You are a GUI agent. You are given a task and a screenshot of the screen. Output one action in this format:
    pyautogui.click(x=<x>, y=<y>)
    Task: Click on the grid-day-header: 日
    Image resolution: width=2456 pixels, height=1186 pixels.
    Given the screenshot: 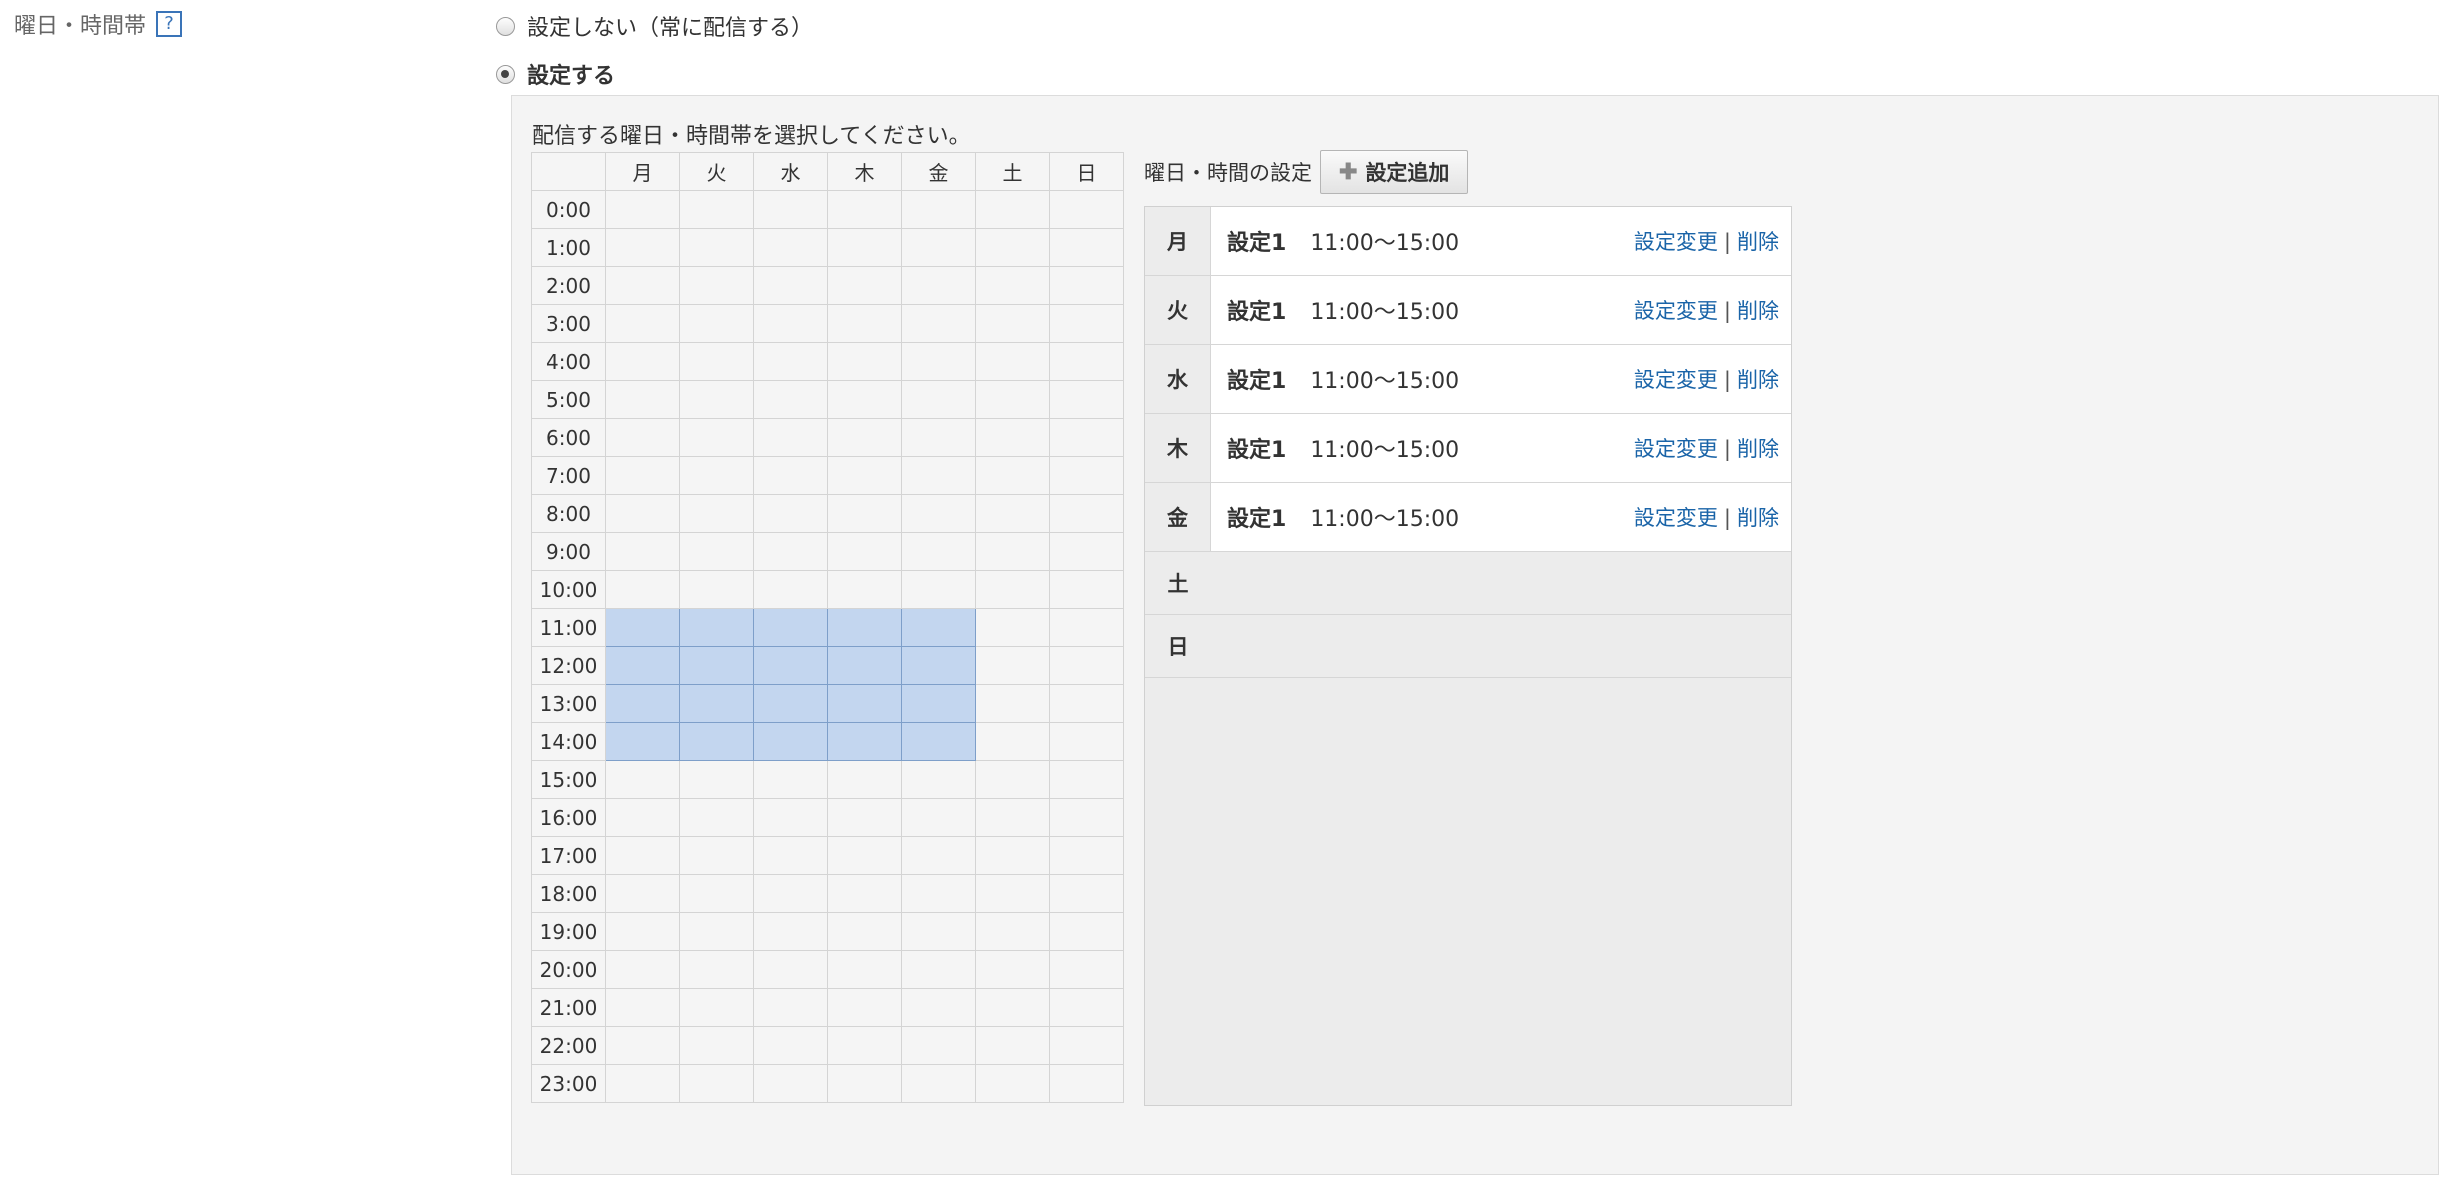 What is the action you would take?
    pyautogui.click(x=1086, y=171)
    